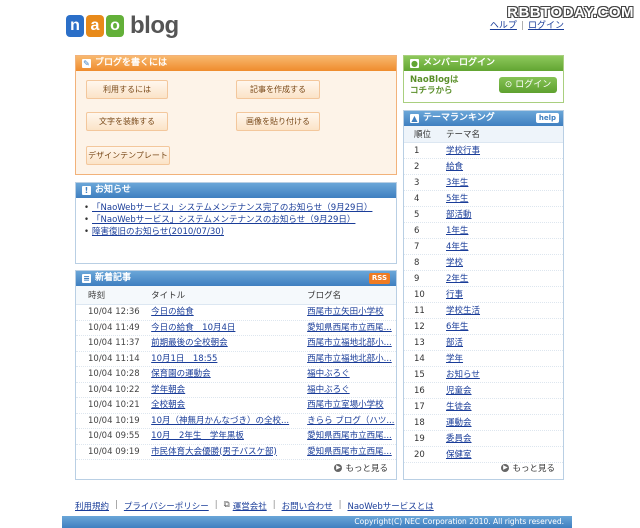 This screenshot has width=640, height=528. What do you see at coordinates (229, 312) in the screenshot?
I see `post-title-link: 今日の給食` at bounding box center [229, 312].